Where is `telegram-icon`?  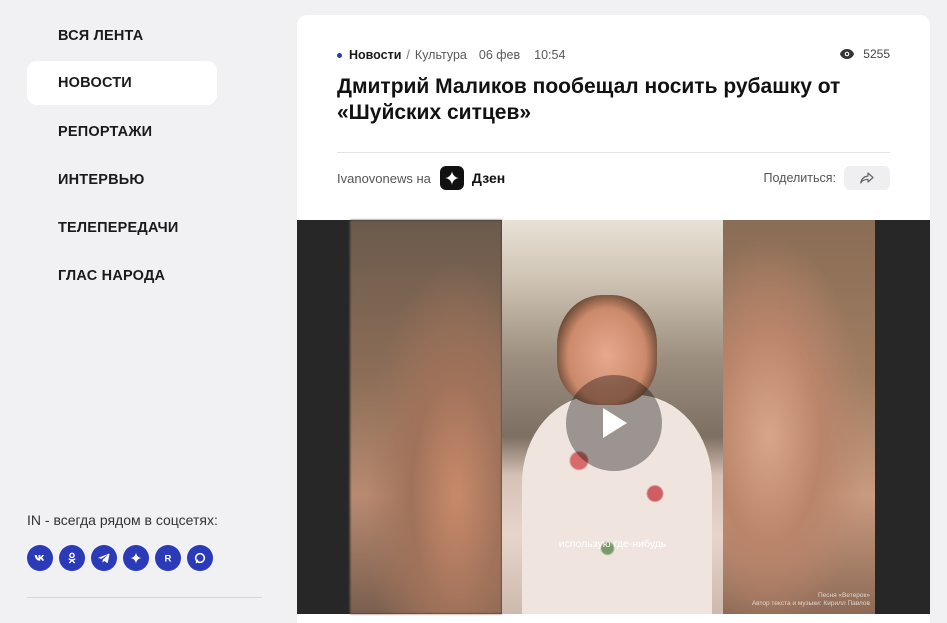 telegram-icon is located at coordinates (104, 558).